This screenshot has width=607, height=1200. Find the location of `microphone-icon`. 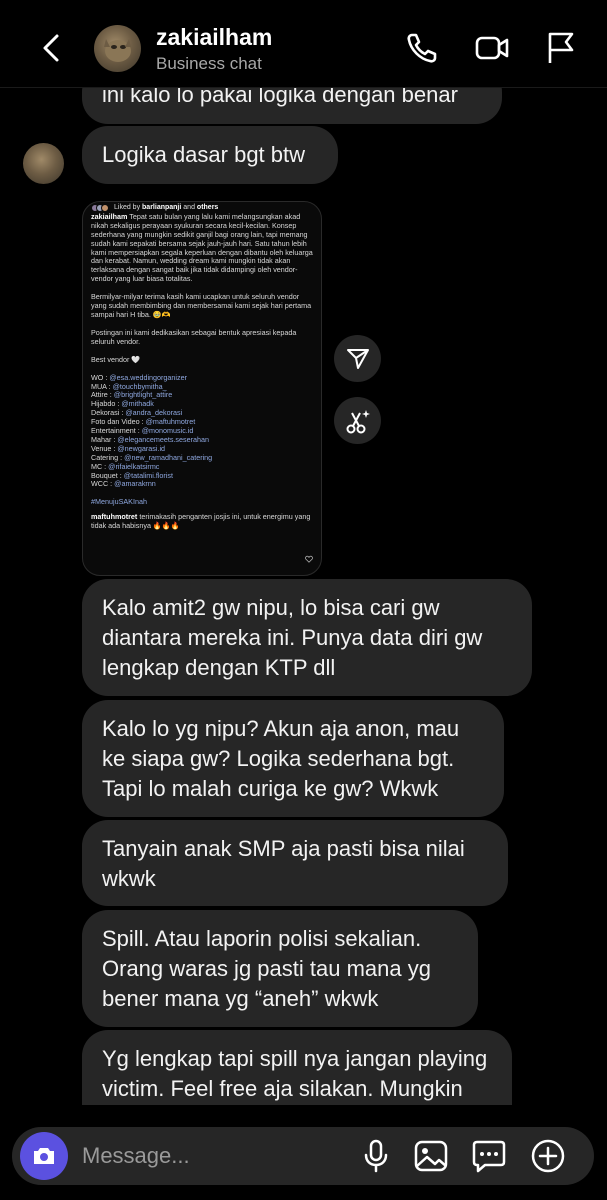

microphone-icon is located at coordinates (376, 1156).